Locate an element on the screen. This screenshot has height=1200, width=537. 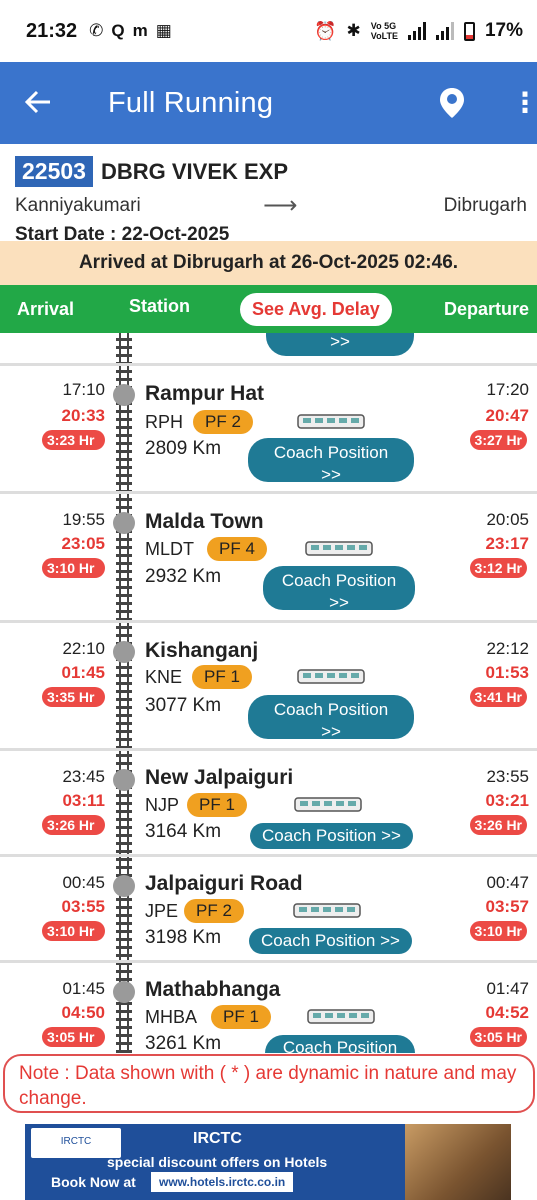
scheduled-arrival: 00:45 is located at coordinates (83, 882).